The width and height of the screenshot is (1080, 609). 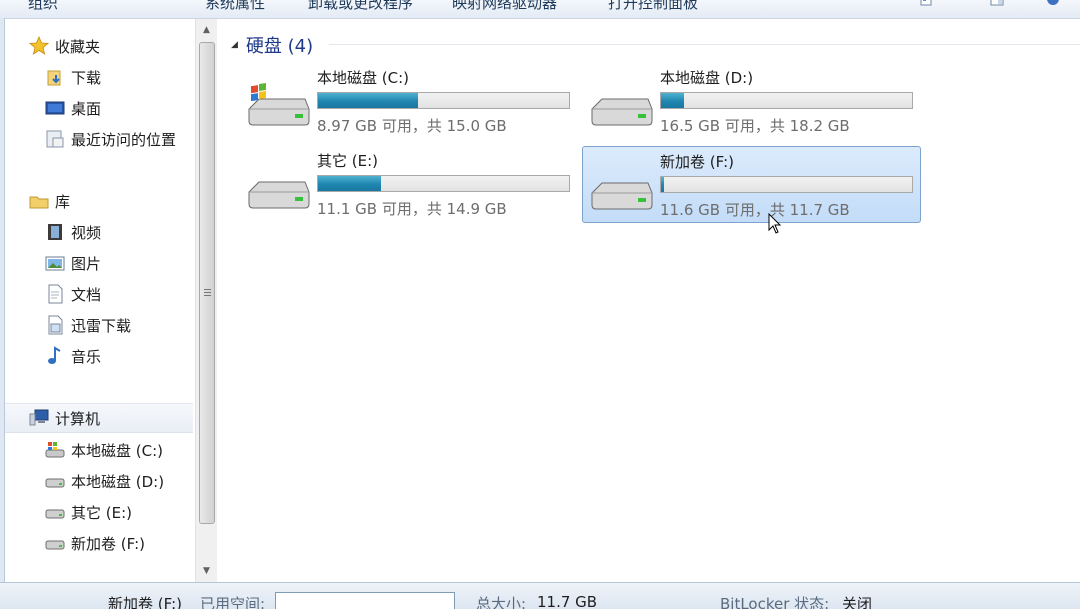 I want to click on nav-item-label: 视频, so click(x=86, y=232).